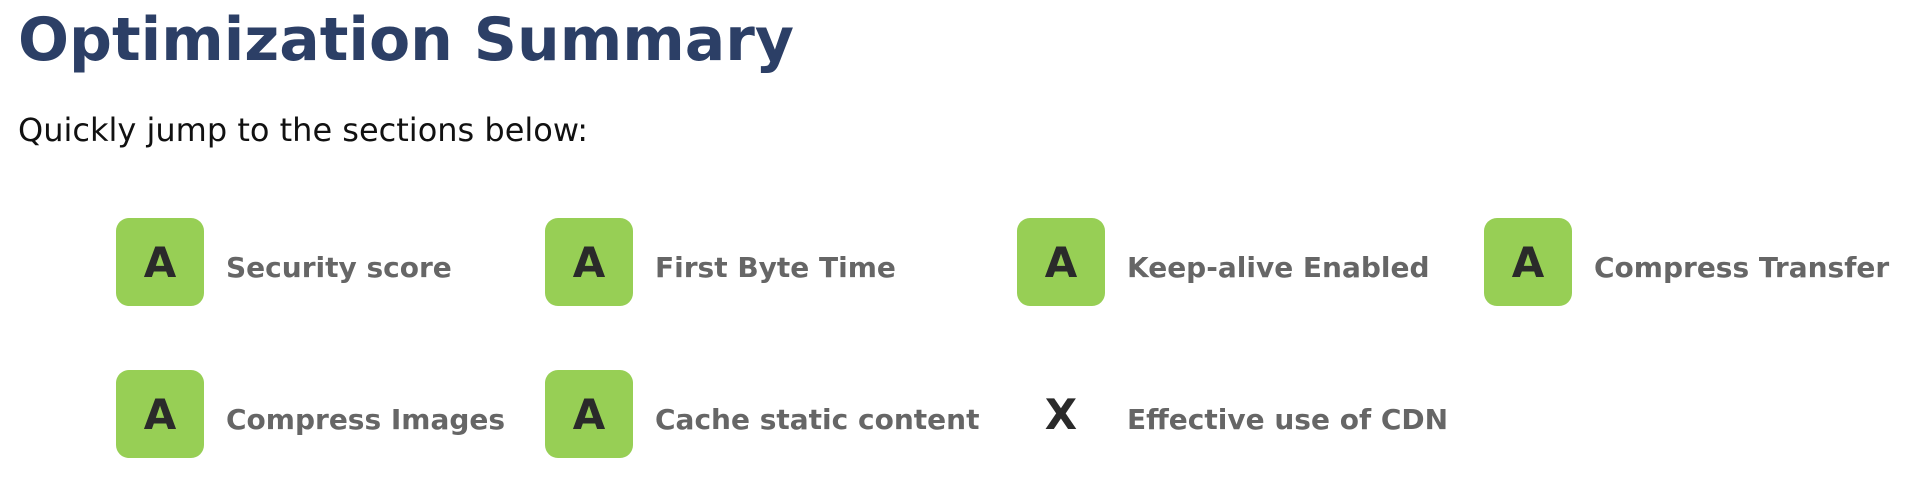 The width and height of the screenshot is (1932, 504). I want to click on summary-item-first-byte-time: A First Byte Time, so click(720, 262).